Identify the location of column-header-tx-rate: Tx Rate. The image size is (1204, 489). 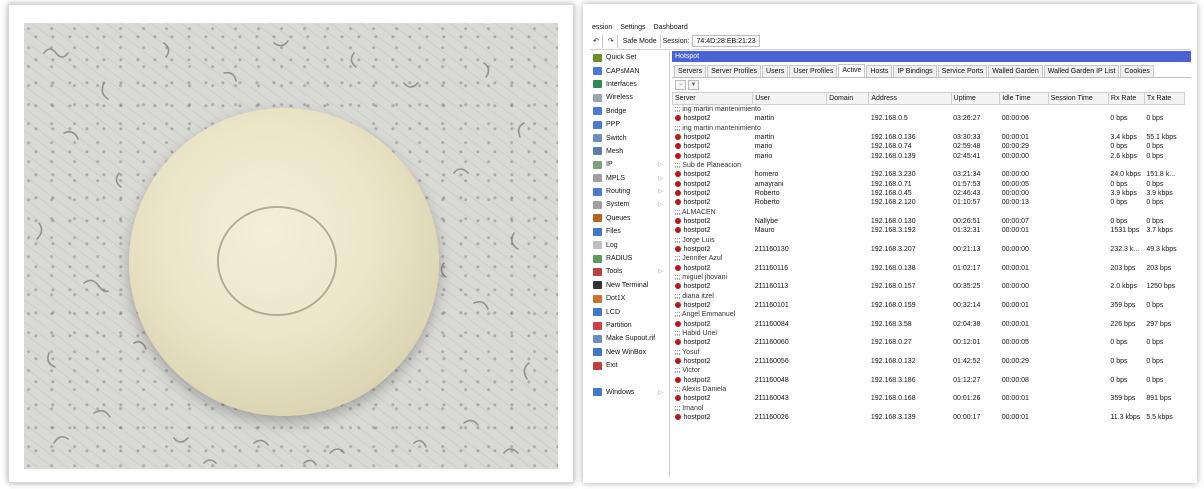
(1164, 98).